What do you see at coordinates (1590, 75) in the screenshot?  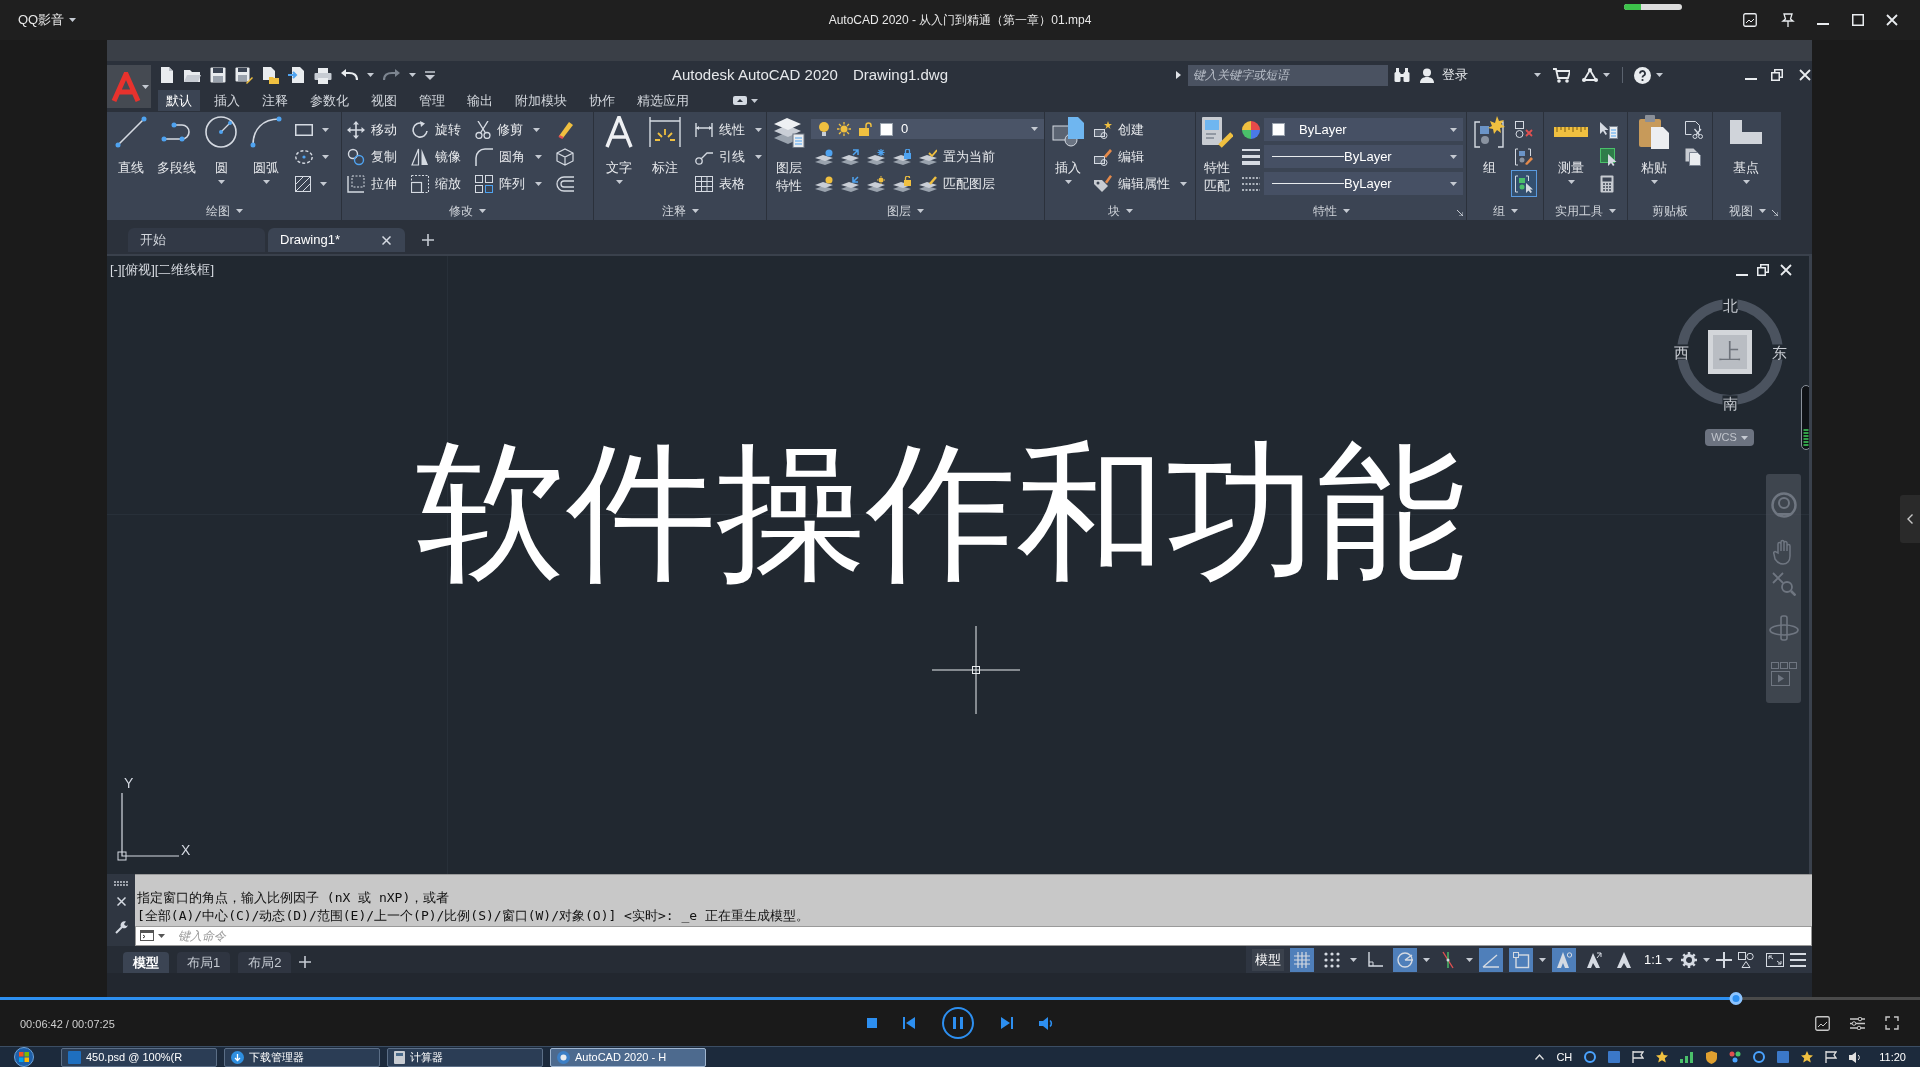 I see `triangle-nodes-icon` at bounding box center [1590, 75].